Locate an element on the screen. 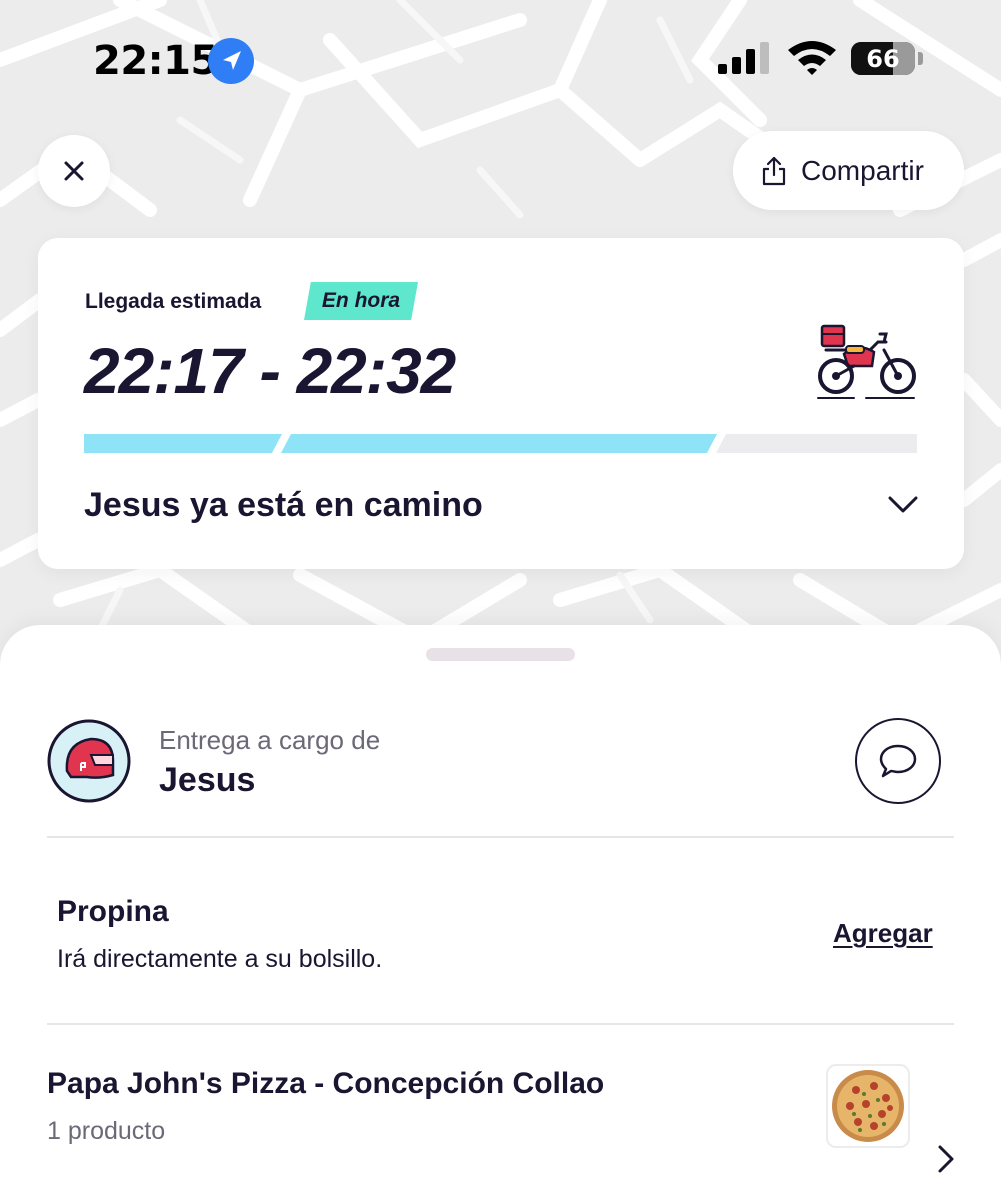 This screenshot has width=1001, height=1200. tip-description: Irá directamente a su bolsillo. is located at coordinates (220, 959).